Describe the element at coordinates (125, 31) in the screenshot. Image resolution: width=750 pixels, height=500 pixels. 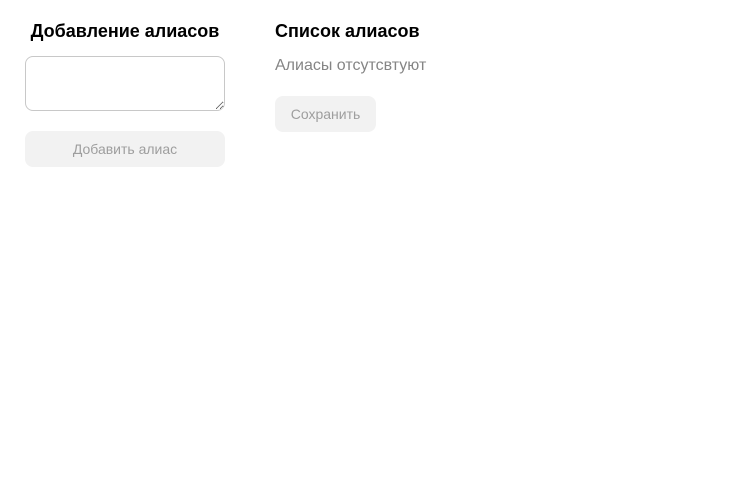
I see `add-aliases-title: Добавление алиасов` at that location.